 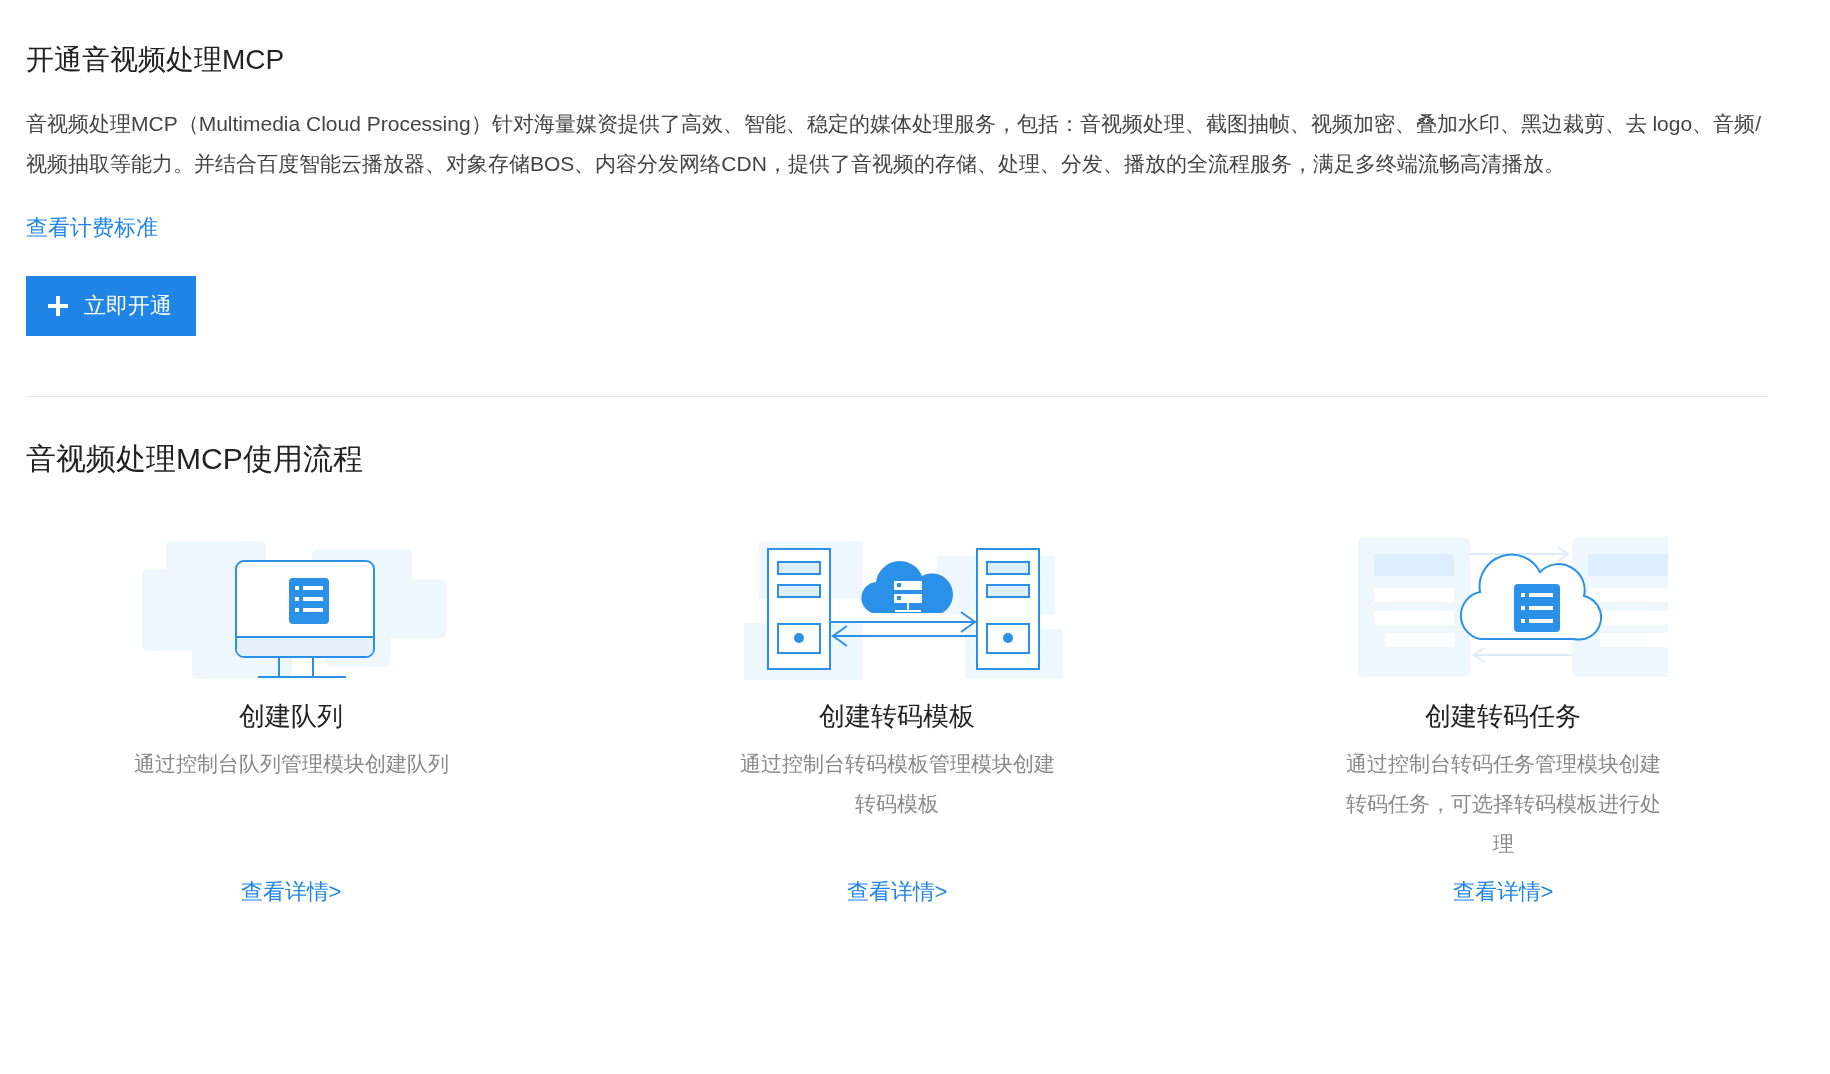 I want to click on step-description: 通过控制台转码模板管理模块创建转码模板, so click(x=897, y=784).